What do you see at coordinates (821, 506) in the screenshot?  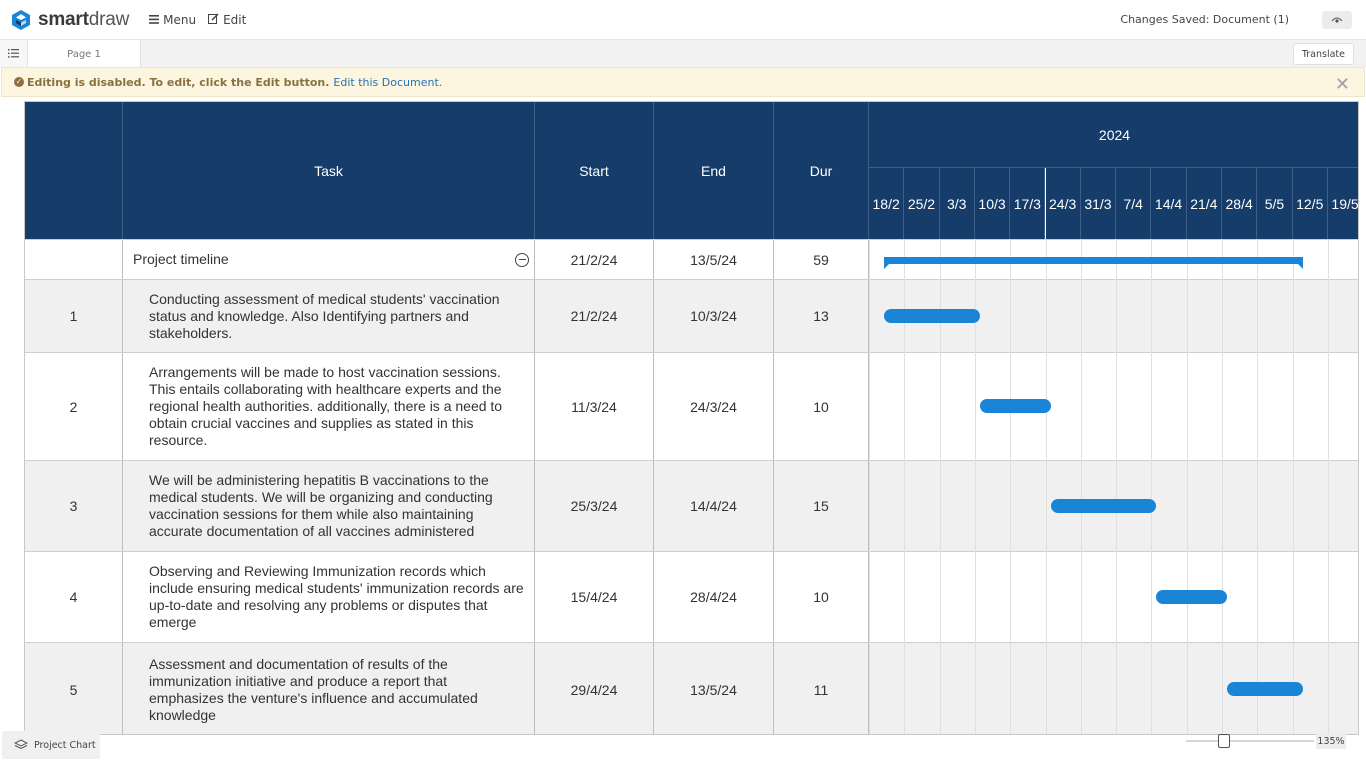 I see `task-duration: 15` at bounding box center [821, 506].